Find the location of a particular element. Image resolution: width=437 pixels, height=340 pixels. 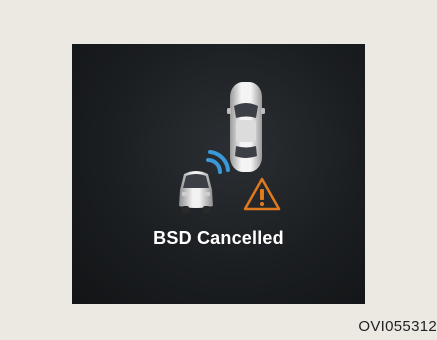

warning-triangle-icon is located at coordinates (262, 194).